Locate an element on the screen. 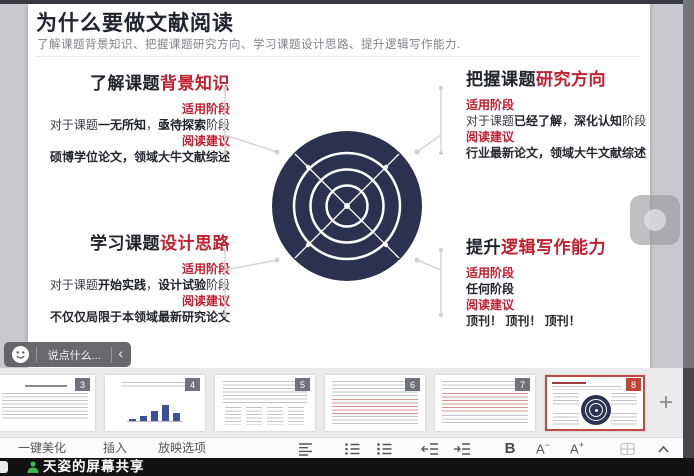 The width and height of the screenshot is (694, 476). floating-assistant-button is located at coordinates (655, 220).